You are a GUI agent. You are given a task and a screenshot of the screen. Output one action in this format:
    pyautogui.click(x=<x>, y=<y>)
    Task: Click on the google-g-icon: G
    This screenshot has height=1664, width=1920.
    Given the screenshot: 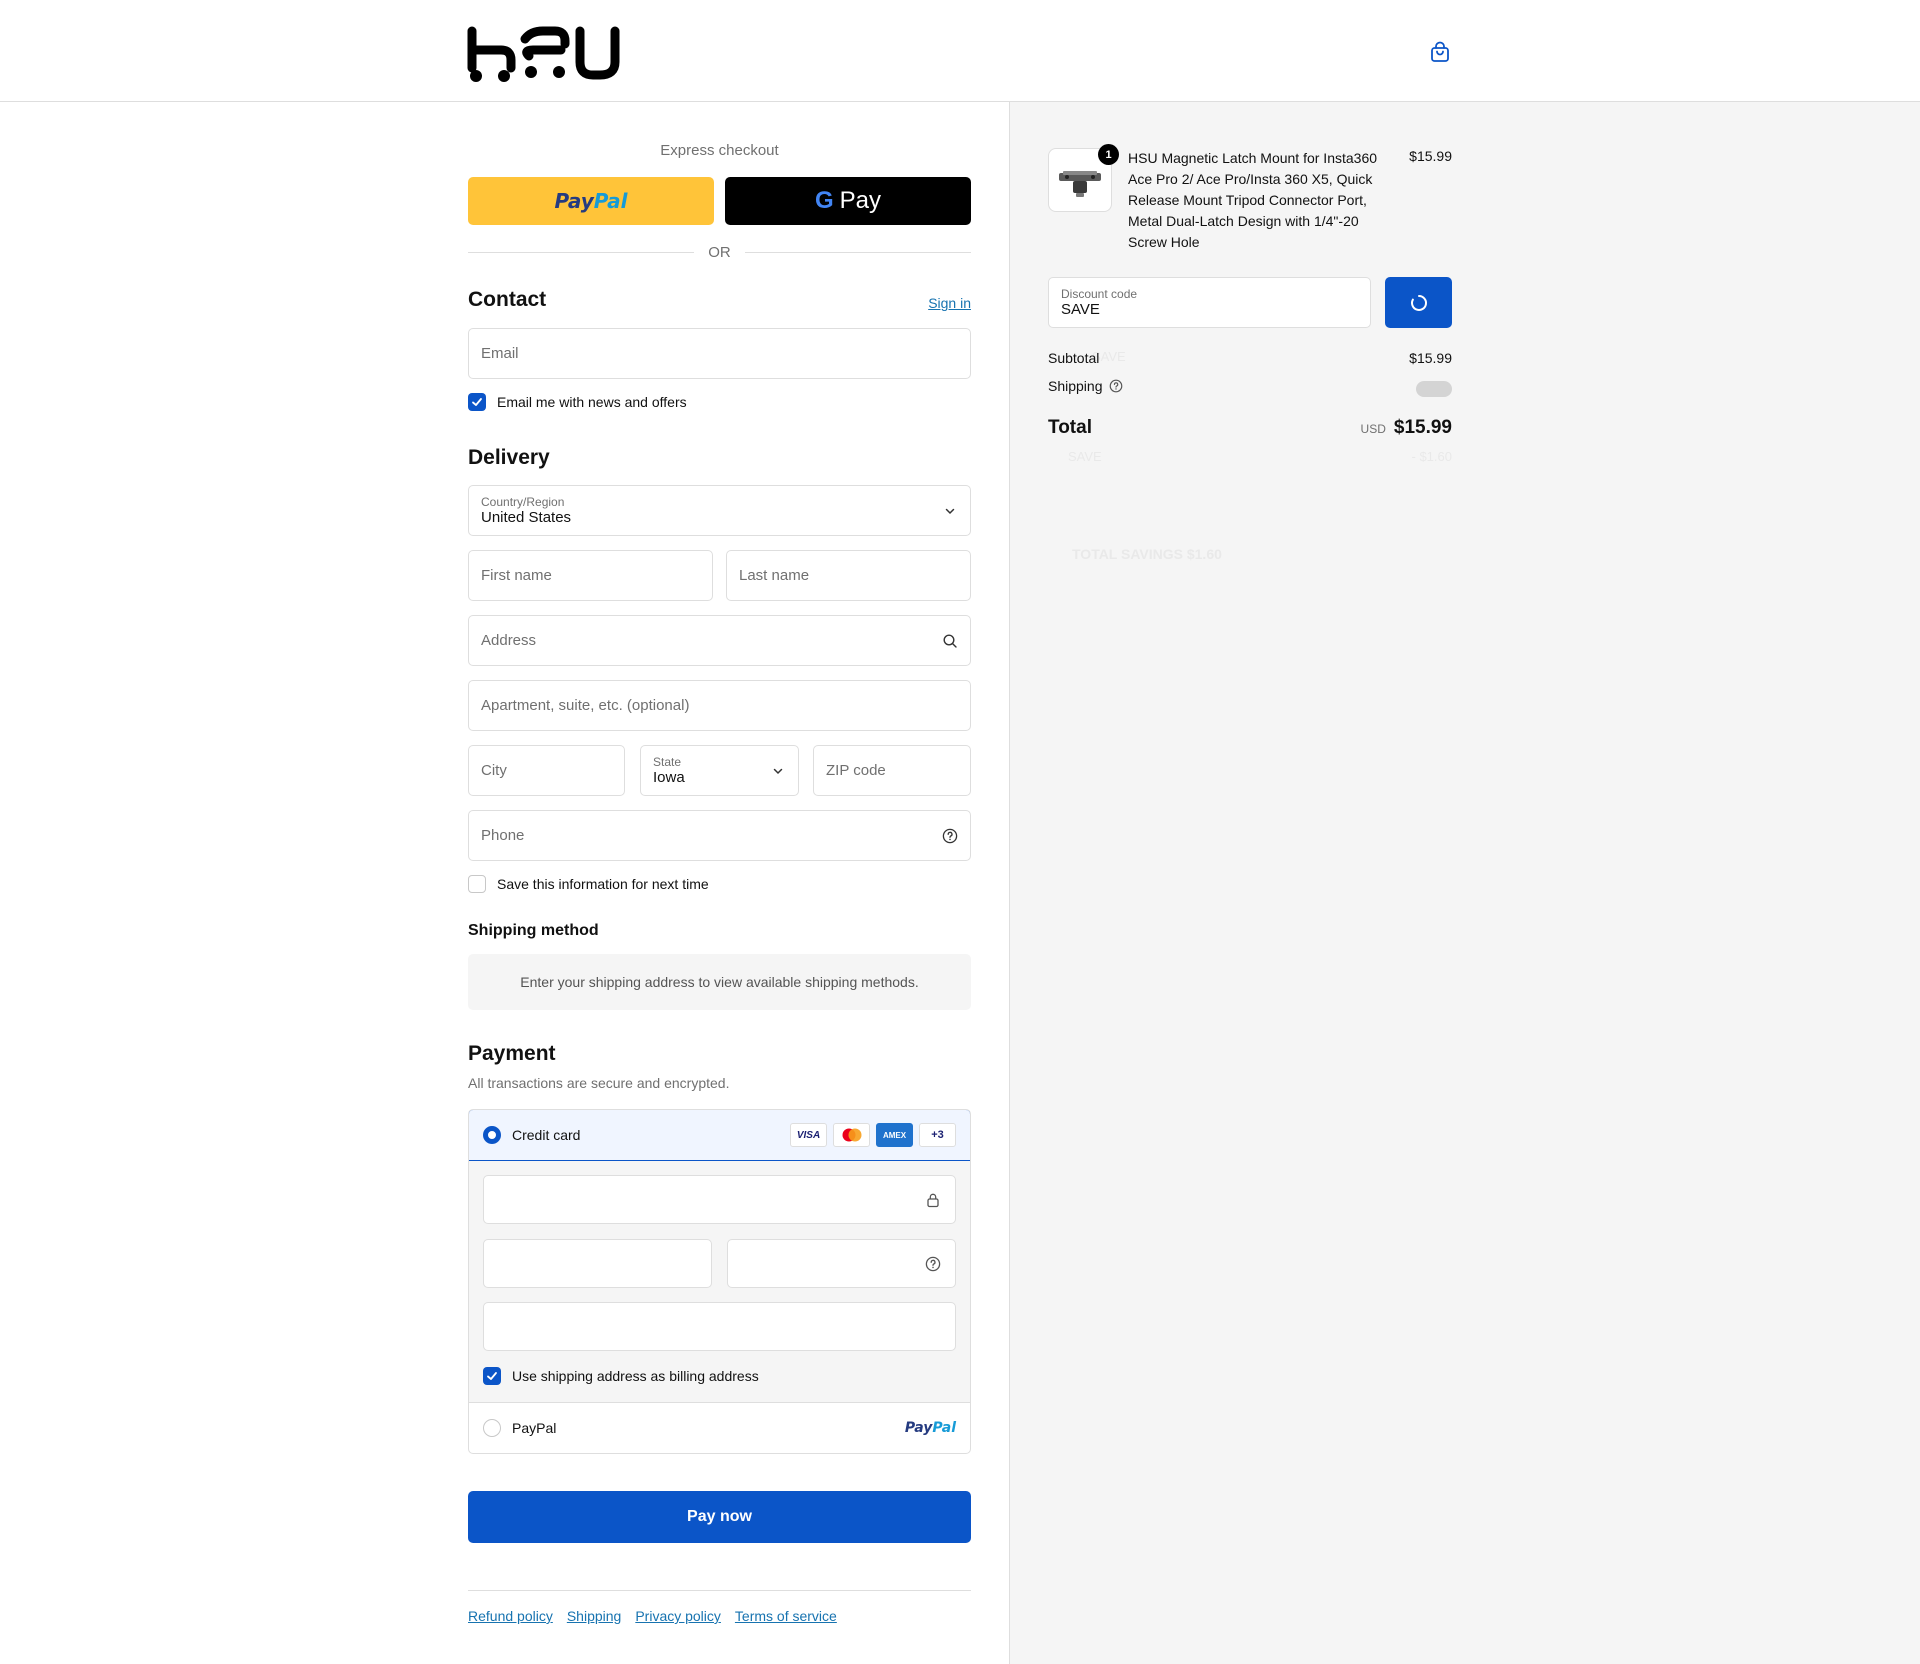 What is the action you would take?
    pyautogui.click(x=824, y=200)
    